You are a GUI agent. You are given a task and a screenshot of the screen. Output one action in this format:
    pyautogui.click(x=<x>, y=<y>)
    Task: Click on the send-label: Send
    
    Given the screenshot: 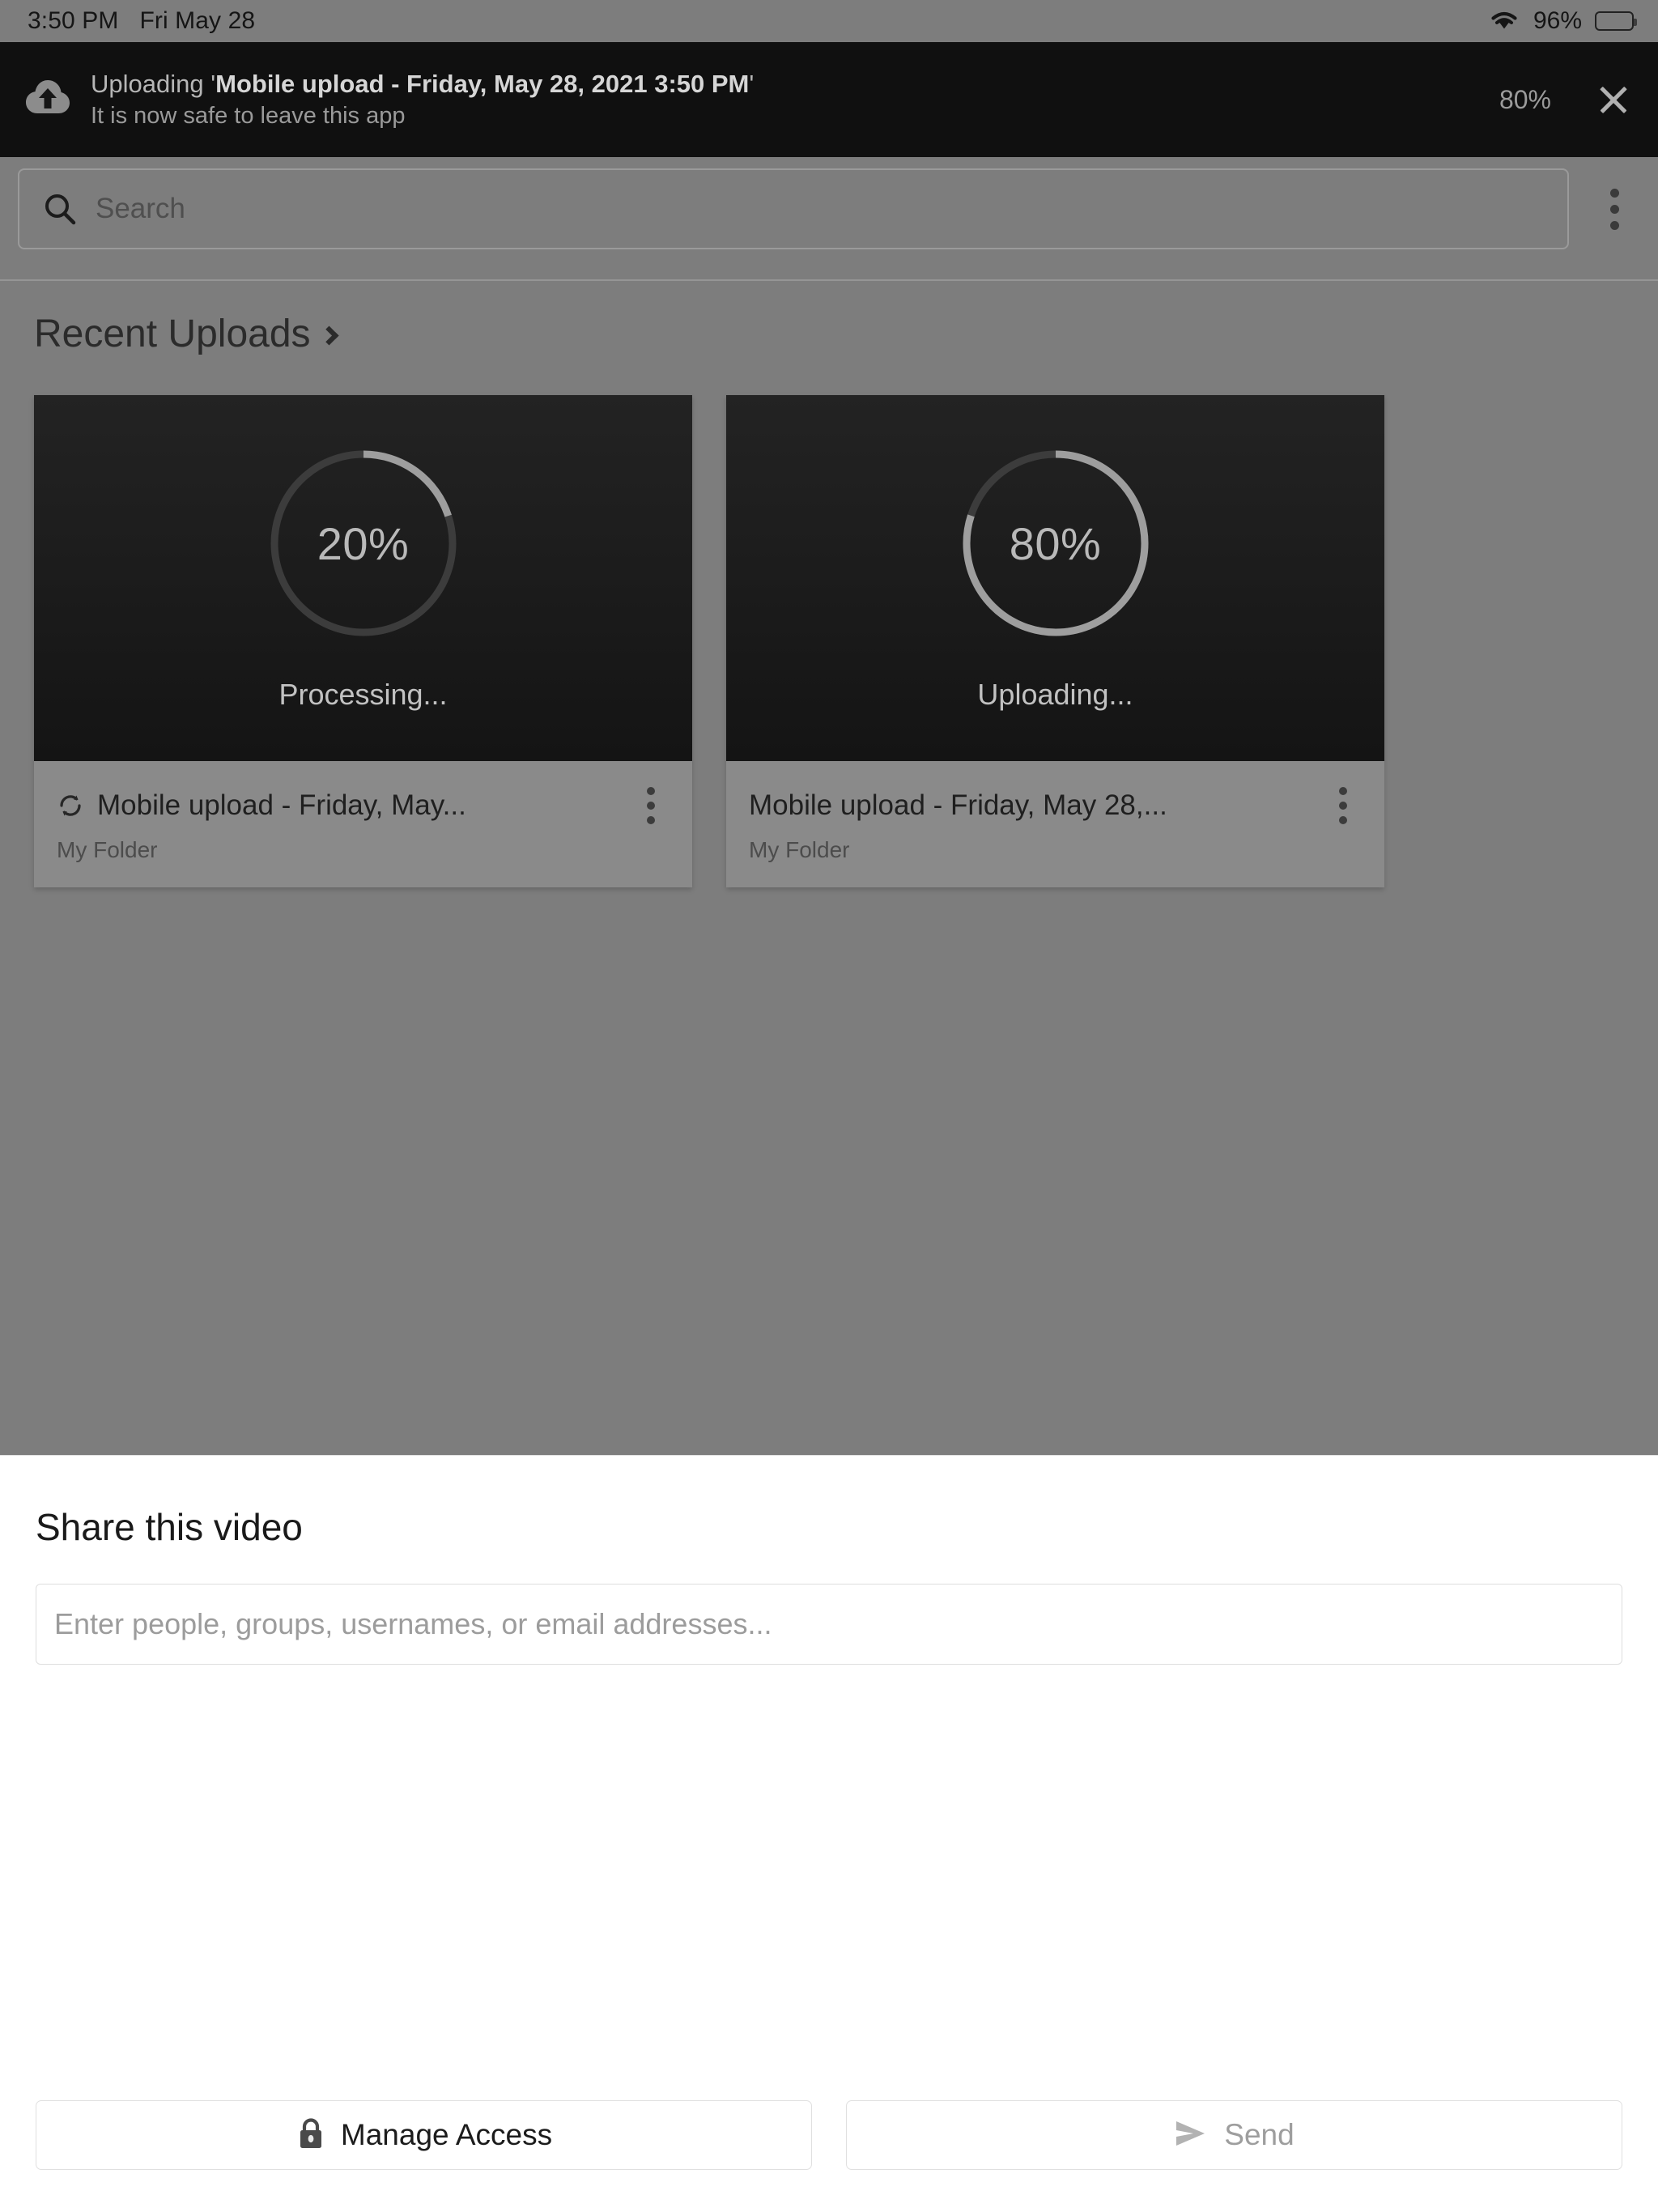 What is the action you would take?
    pyautogui.click(x=1259, y=2134)
    